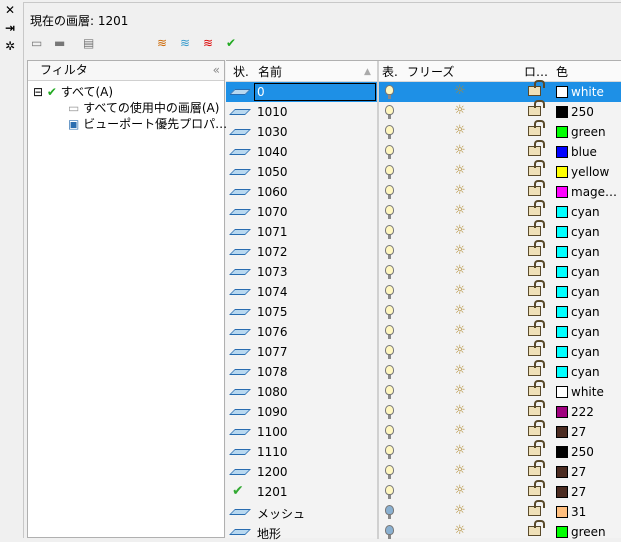 The height and width of the screenshot is (542, 621). Describe the element at coordinates (423, 531) in the screenshot. I see `layer-row: 地形 ☼ green` at that location.